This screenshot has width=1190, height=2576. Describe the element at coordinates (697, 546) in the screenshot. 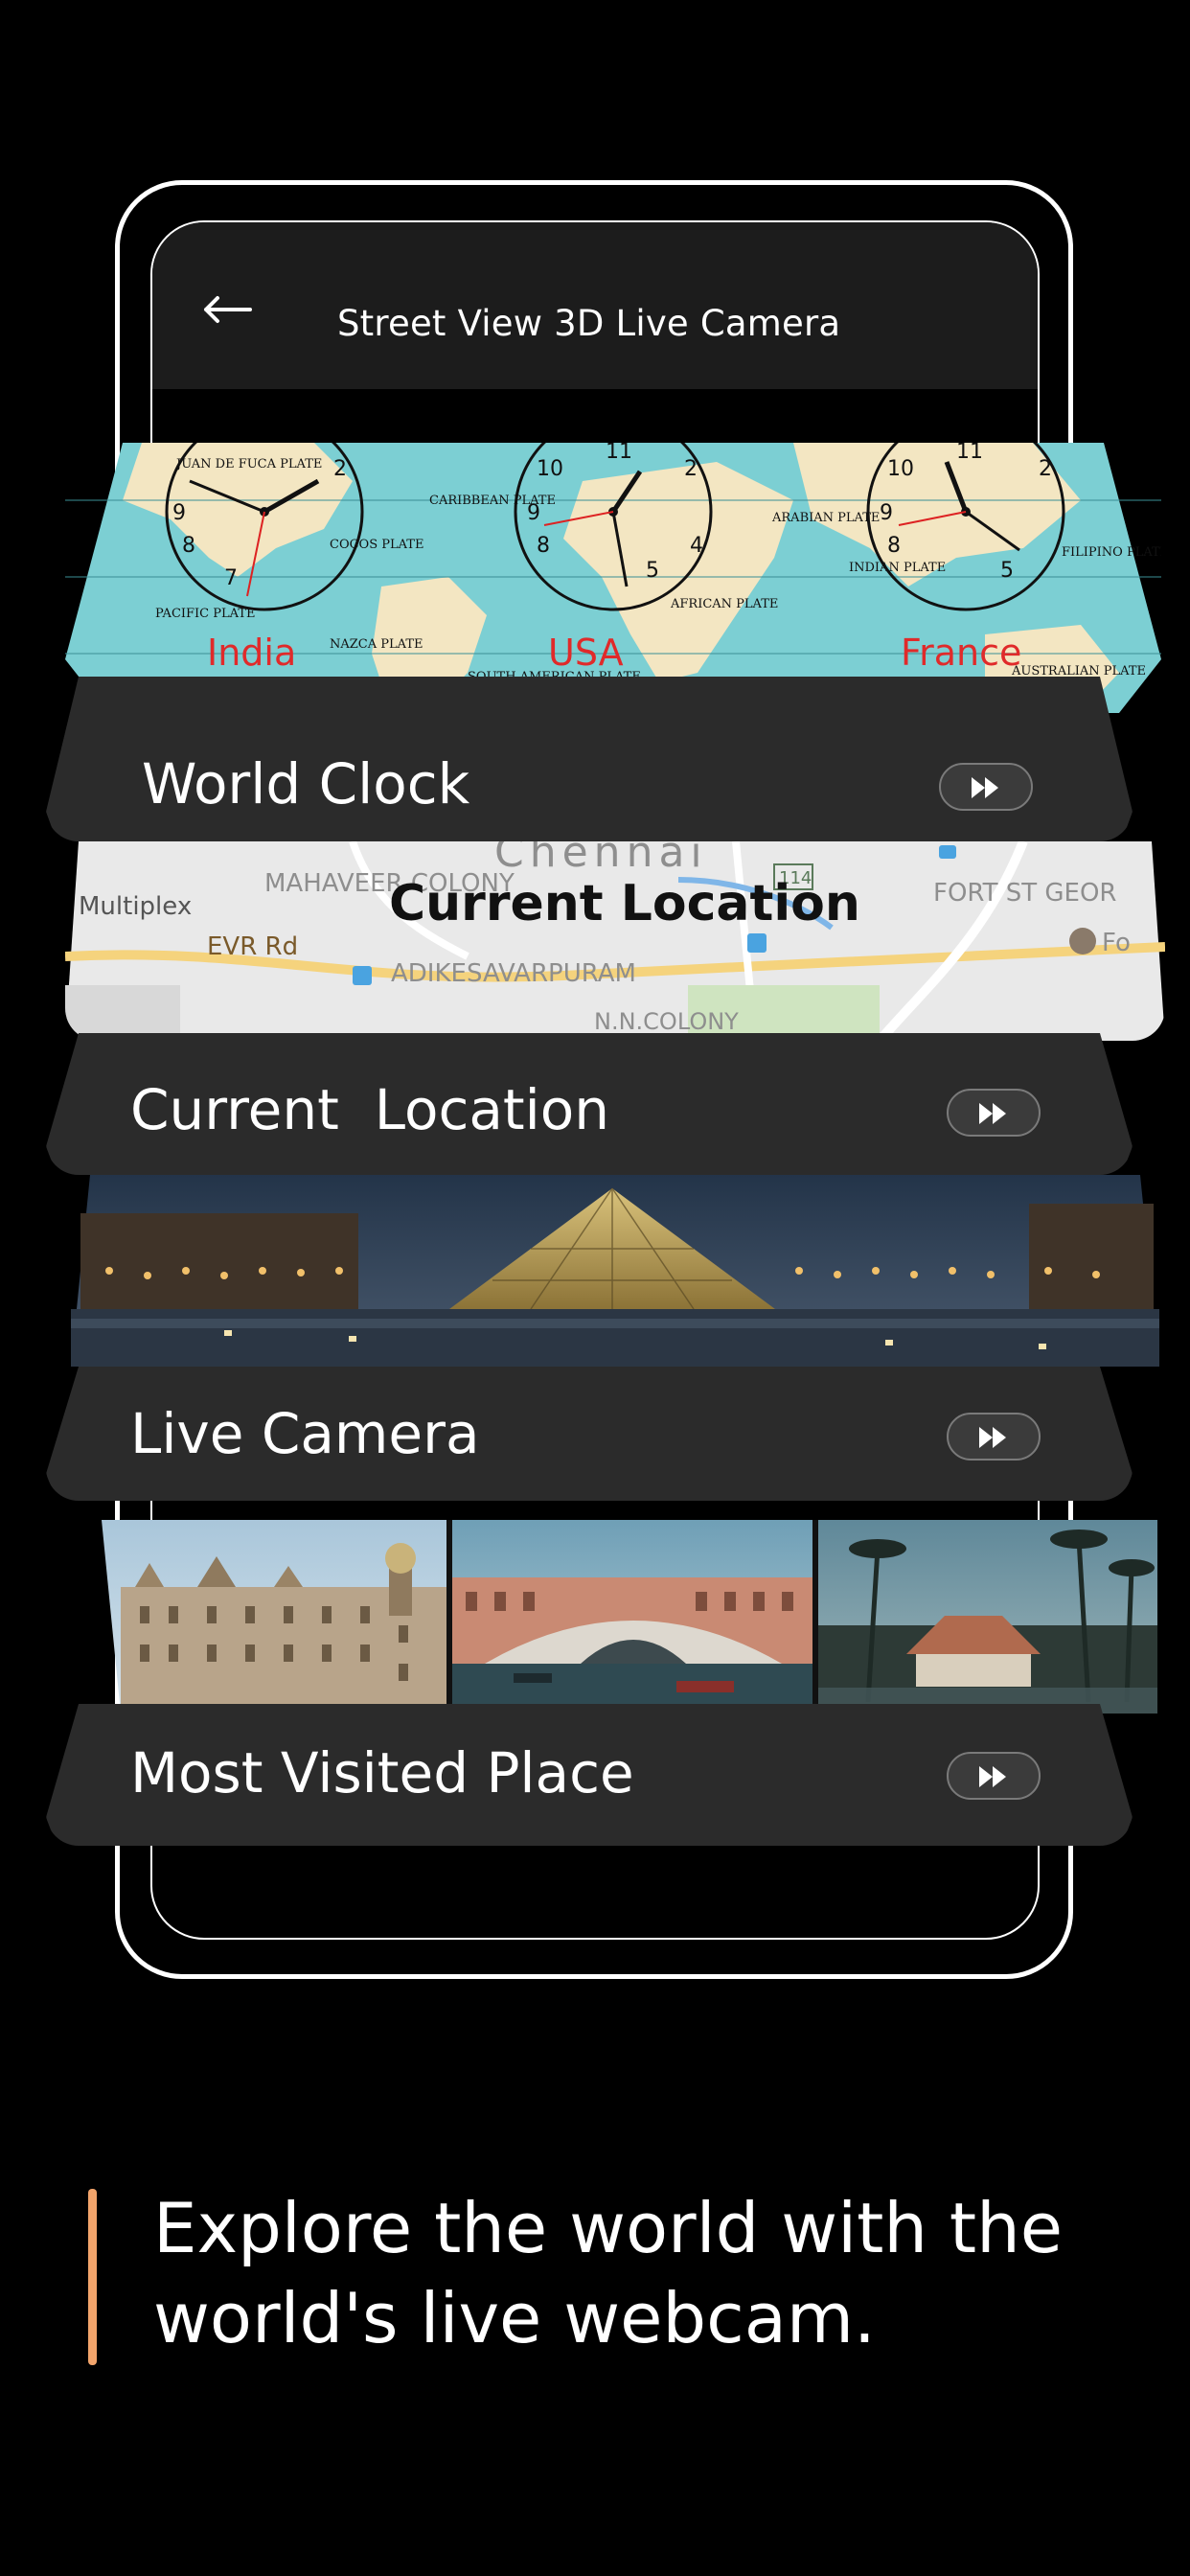

I see `svg-text: 4` at that location.